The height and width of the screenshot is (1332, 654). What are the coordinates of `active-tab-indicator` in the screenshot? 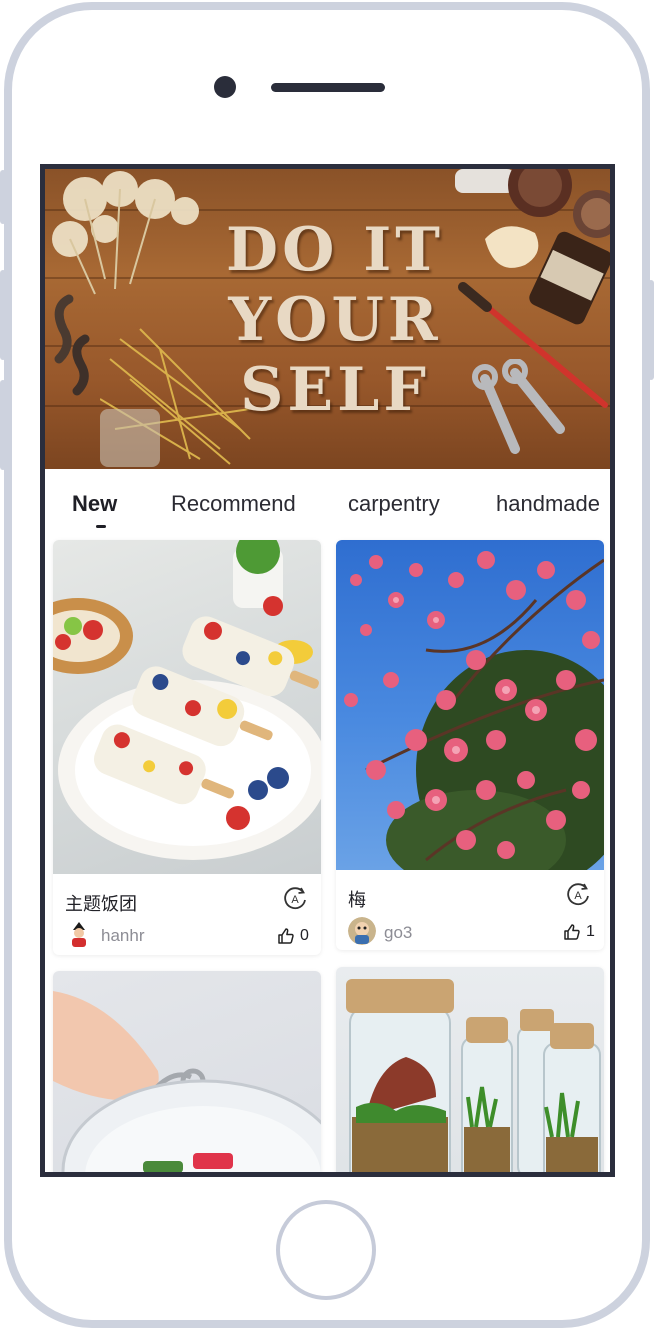 It's located at (101, 526).